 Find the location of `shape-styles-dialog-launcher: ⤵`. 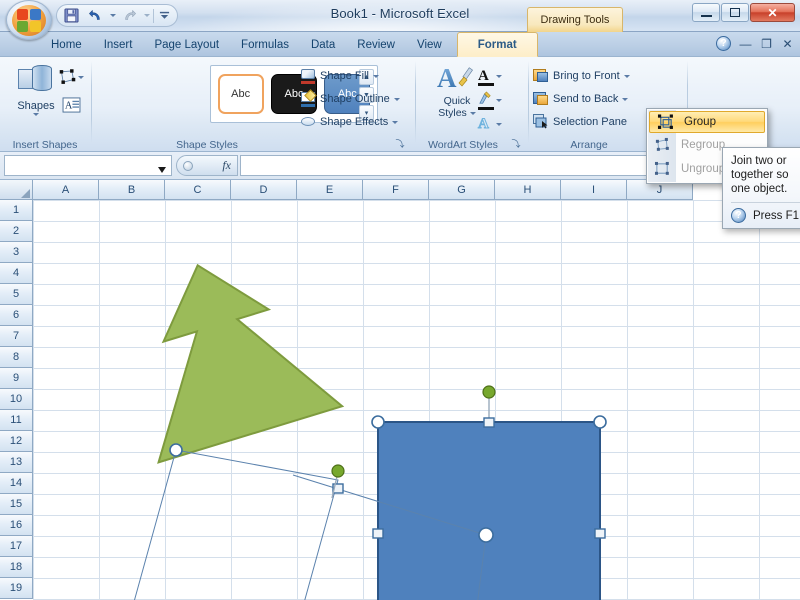

shape-styles-dialog-launcher: ⤵ is located at coordinates (400, 144).